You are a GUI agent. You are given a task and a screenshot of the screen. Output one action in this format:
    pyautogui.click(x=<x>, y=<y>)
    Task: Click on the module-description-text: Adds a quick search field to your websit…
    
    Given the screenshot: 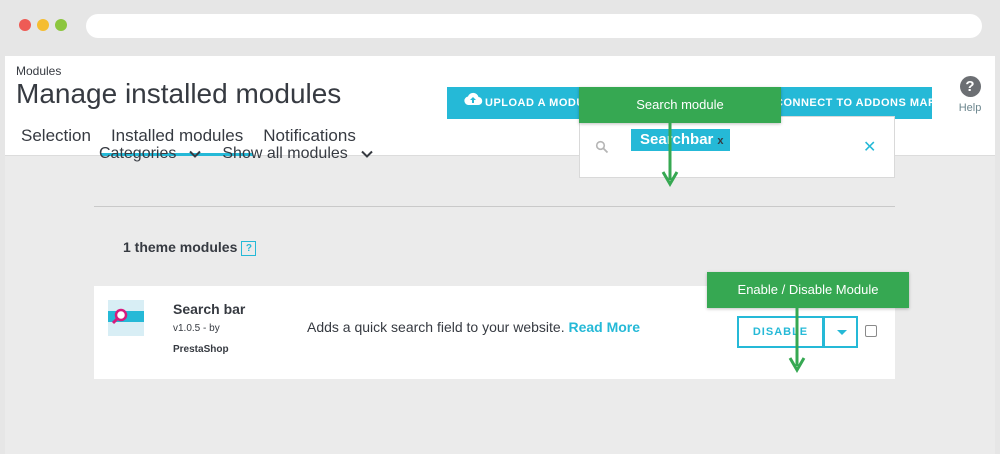 What is the action you would take?
    pyautogui.click(x=436, y=327)
    